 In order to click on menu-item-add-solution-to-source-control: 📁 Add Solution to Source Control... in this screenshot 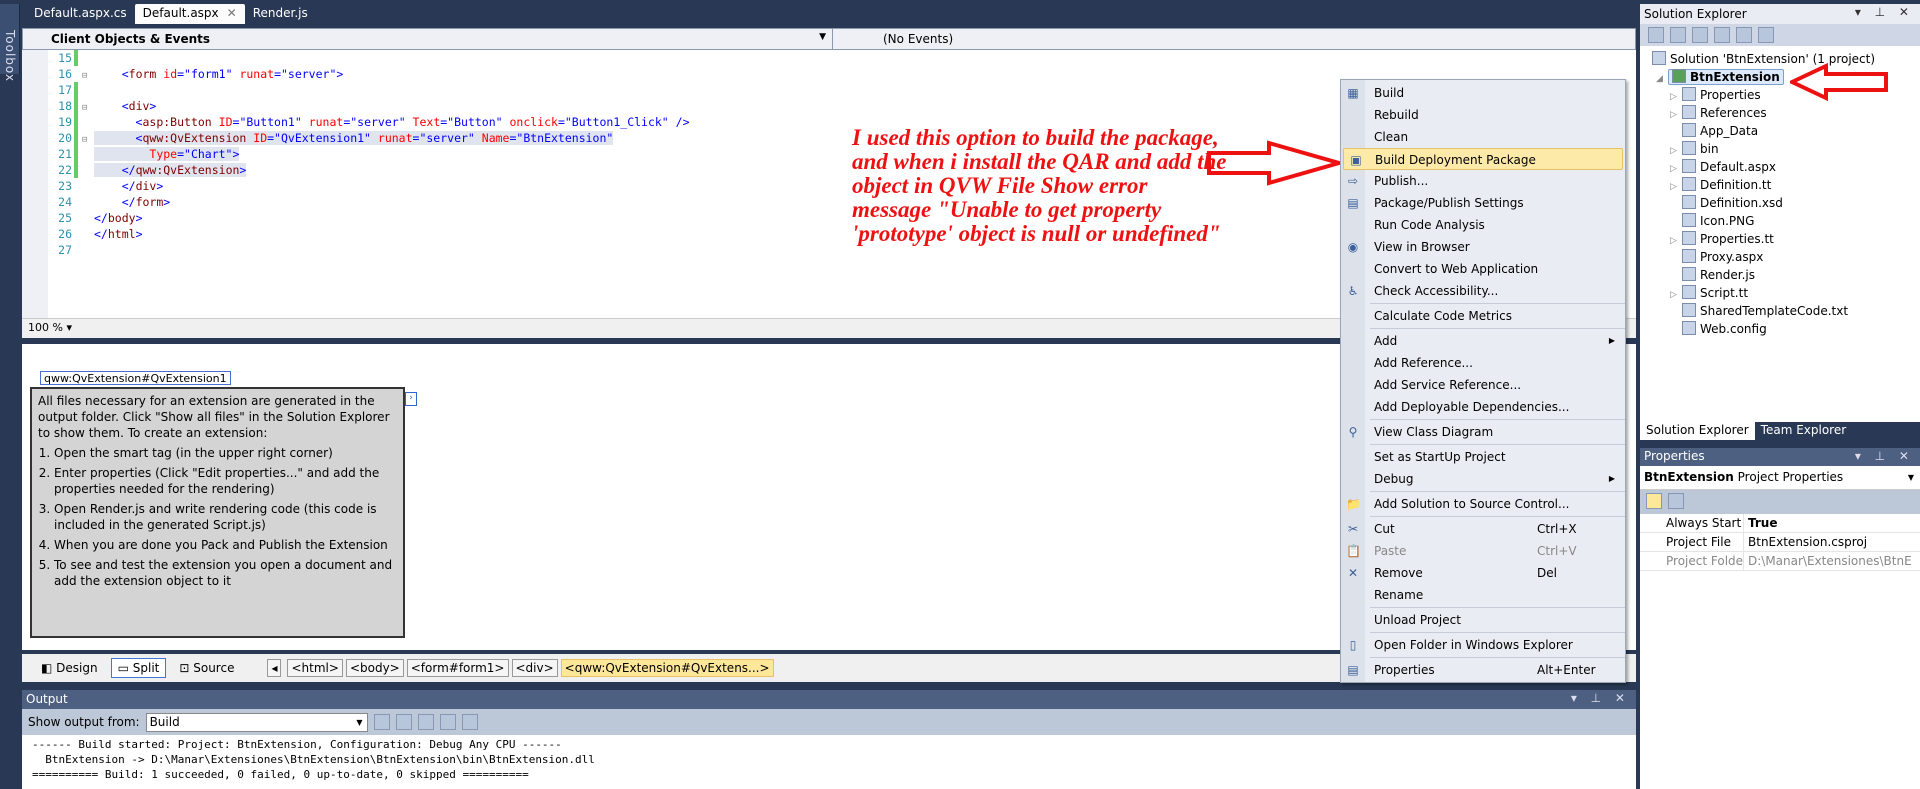, I will do `click(1483, 504)`.